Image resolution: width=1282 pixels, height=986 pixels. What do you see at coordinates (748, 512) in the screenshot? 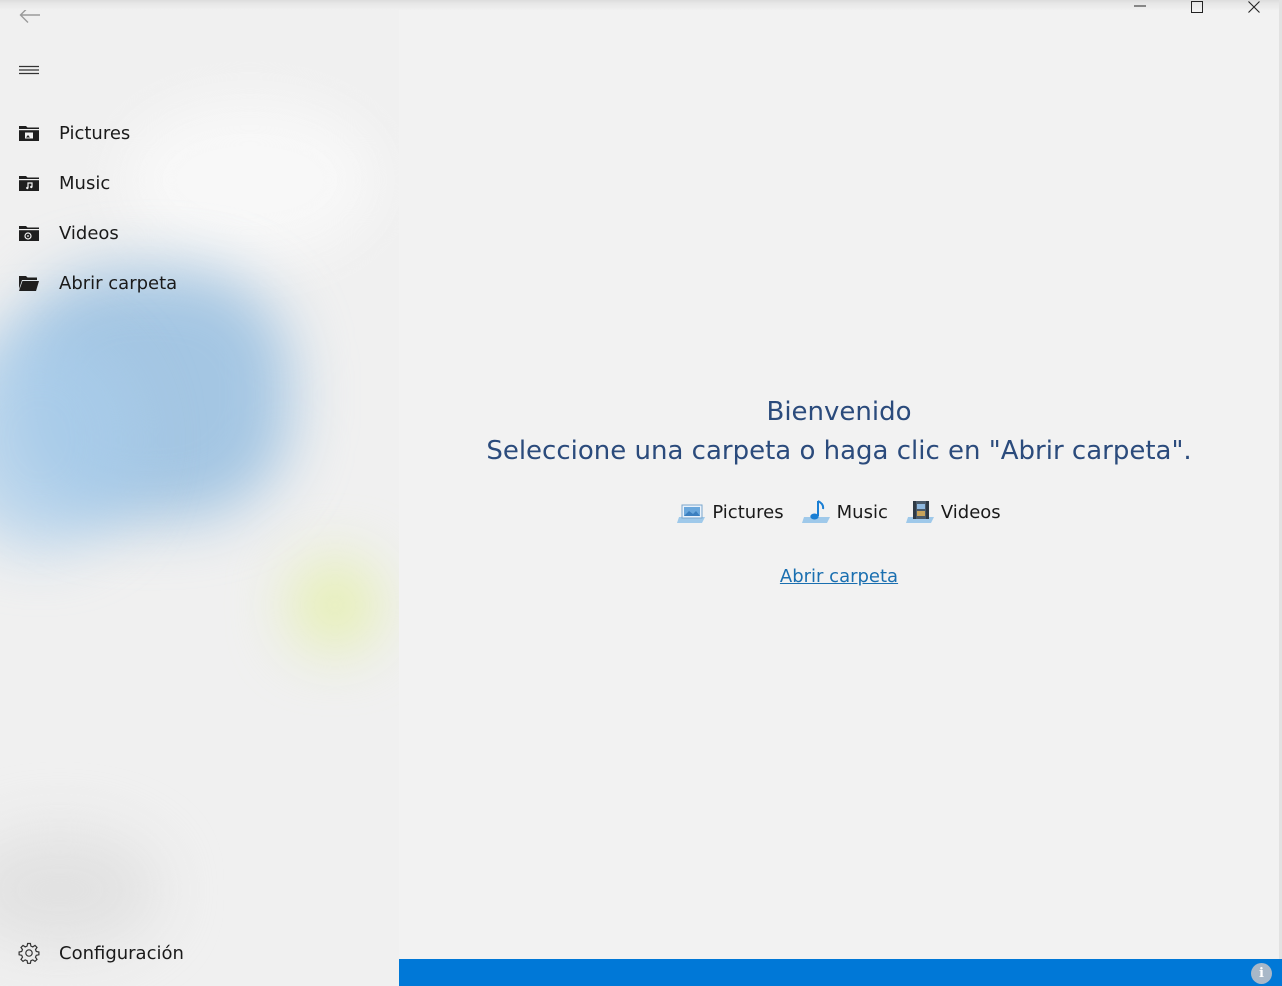
I see `quick-link-label: Pictures` at bounding box center [748, 512].